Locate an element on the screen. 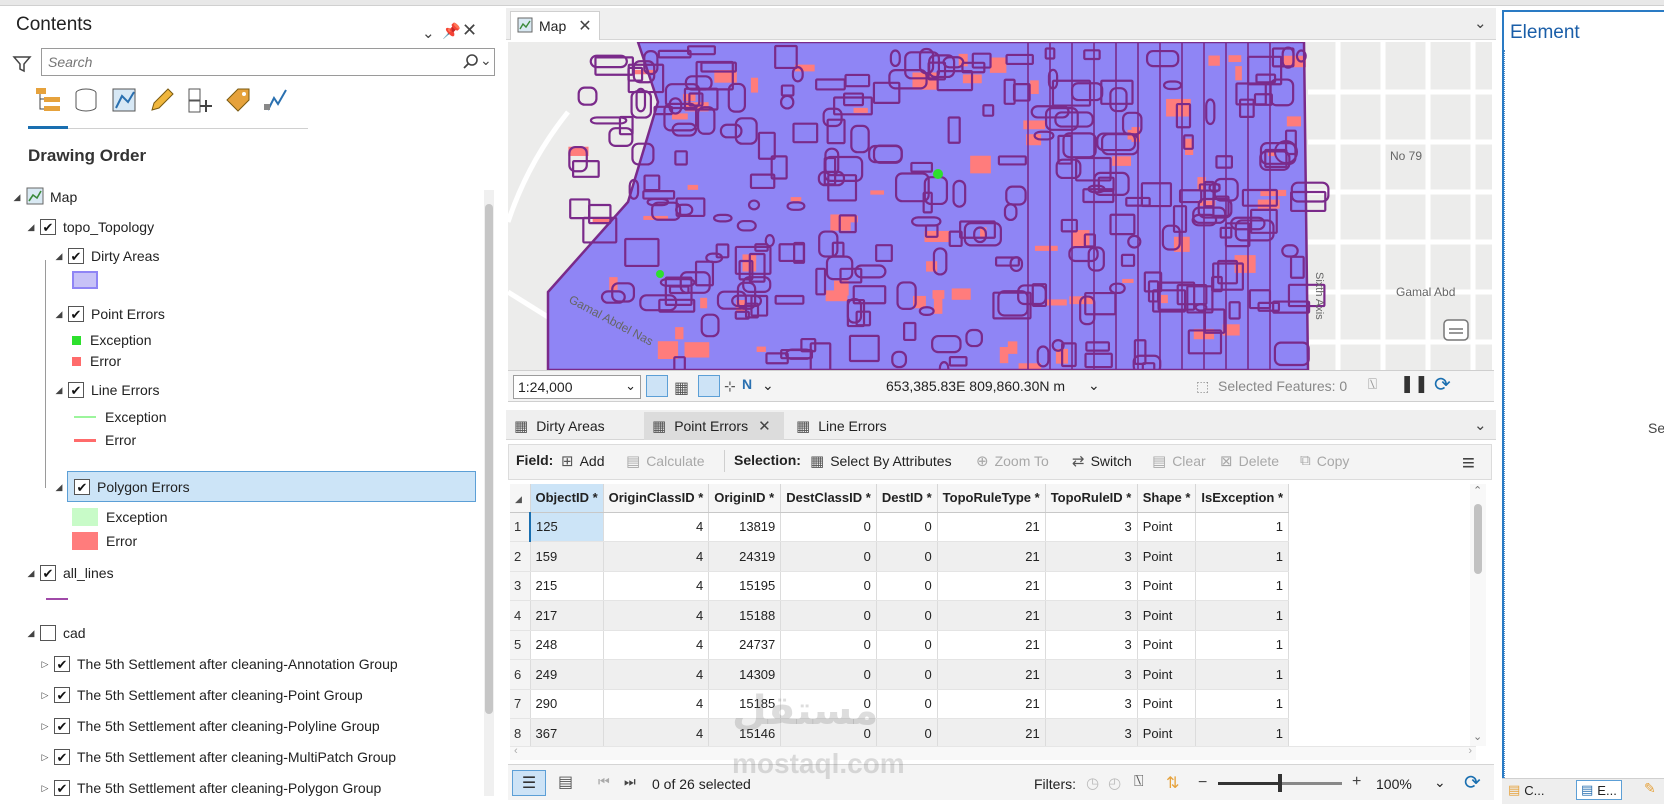 This screenshot has width=1664, height=804. tree-item-topology: ◢ ✔ topo_Topology is located at coordinates (90, 227).